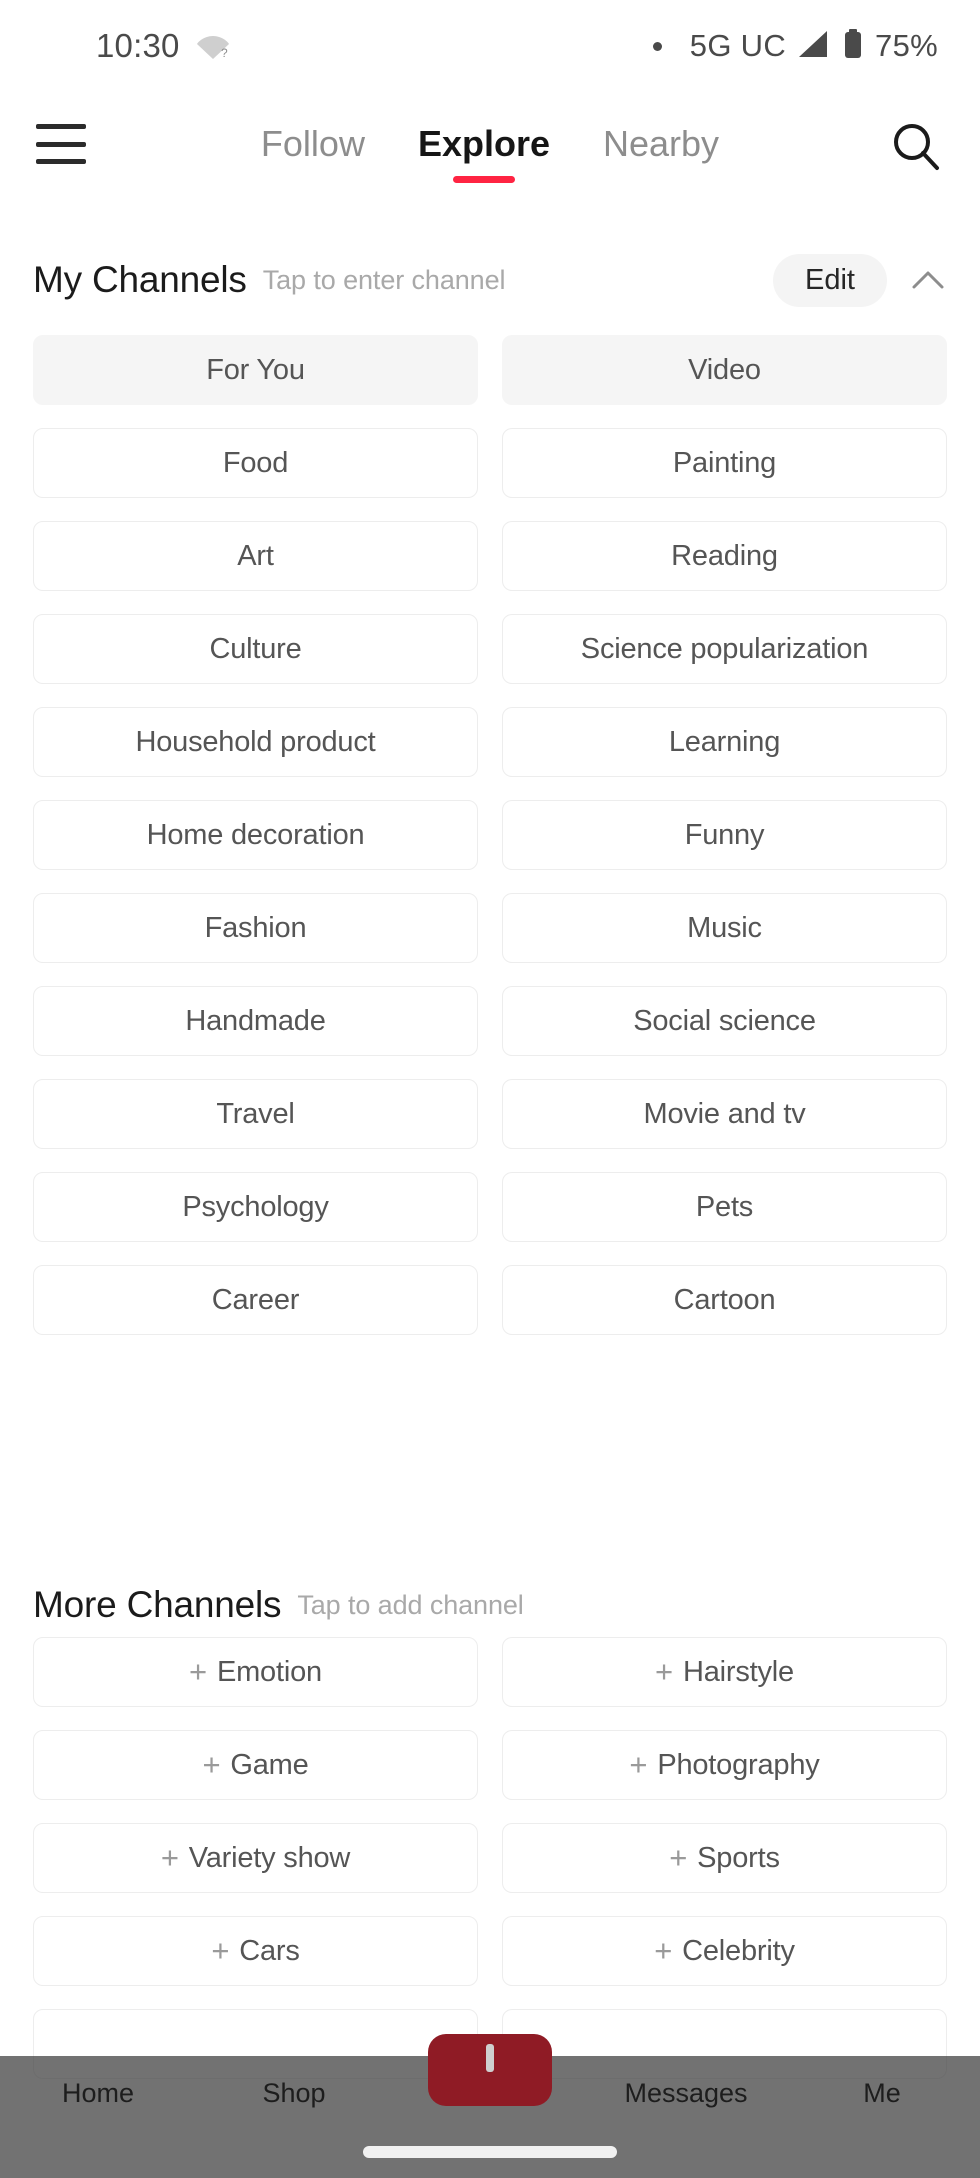 Image resolution: width=980 pixels, height=2178 pixels. I want to click on top-tabs: Follow Explore Nearby, so click(490, 147).